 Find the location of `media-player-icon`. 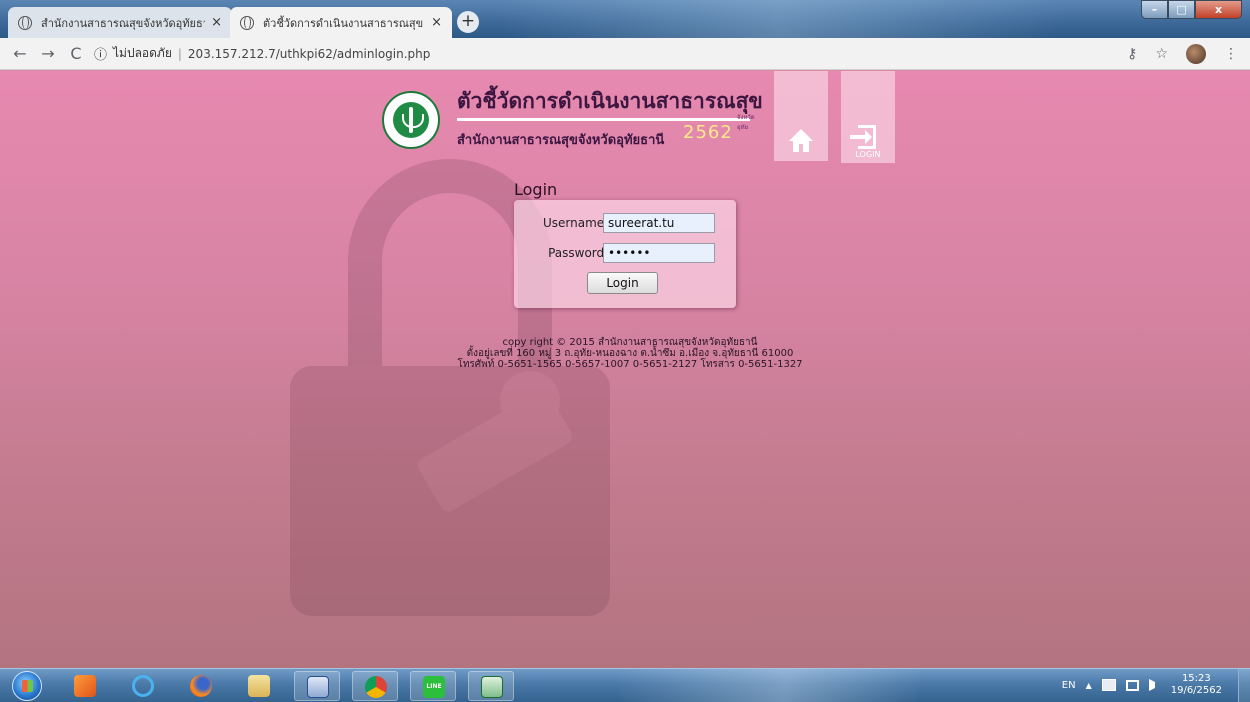

media-player-icon is located at coordinates (85, 686).